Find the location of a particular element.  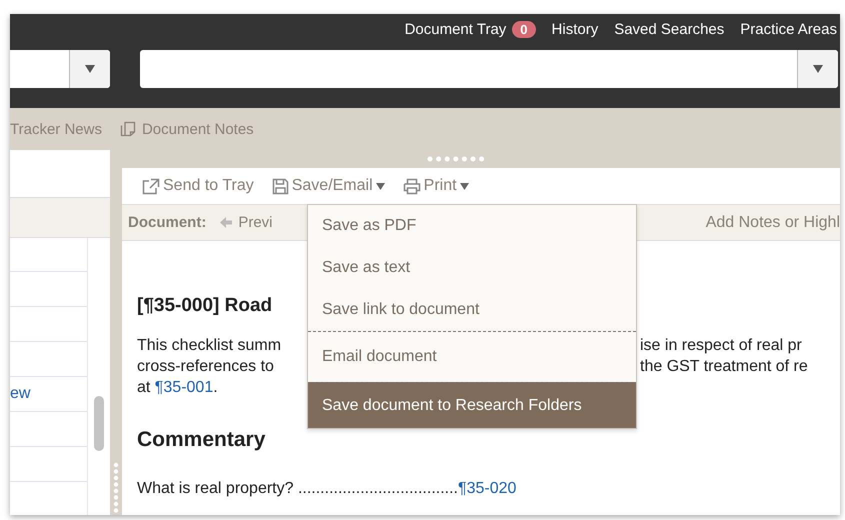

menu-item: Save as PDF is located at coordinates (472, 226).